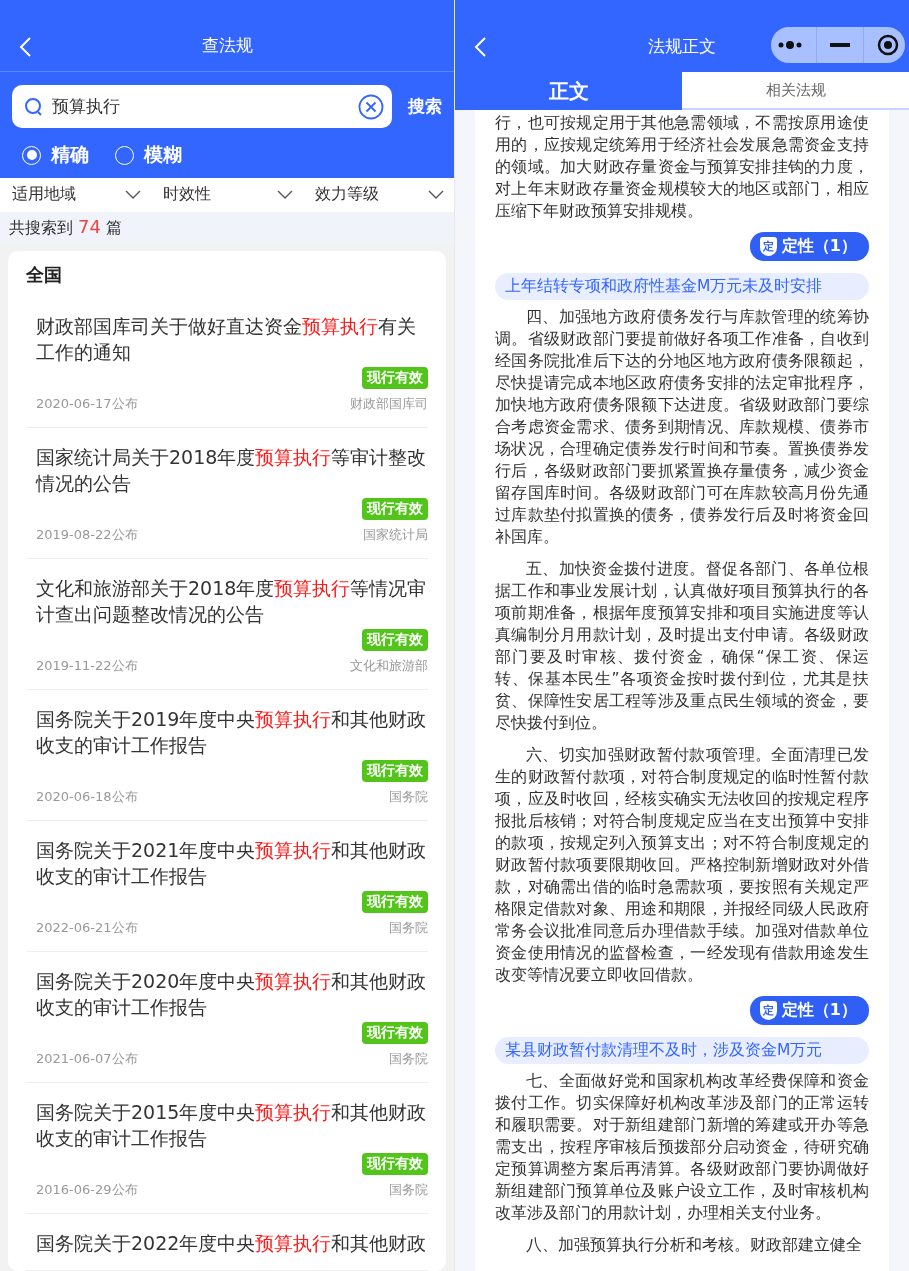 Image resolution: width=909 pixels, height=1271 pixels. What do you see at coordinates (44, 195) in the screenshot?
I see `filter-label: 适用地域` at bounding box center [44, 195].